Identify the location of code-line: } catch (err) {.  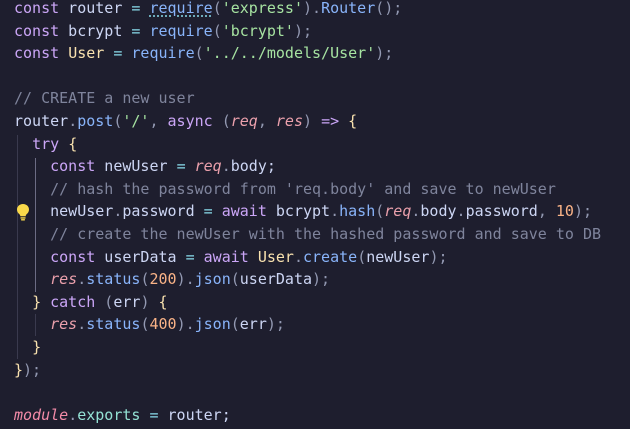
(90, 302).